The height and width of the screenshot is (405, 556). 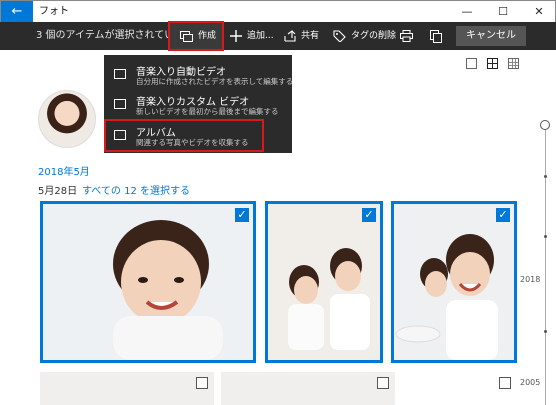 I want to click on remove-tag-button: タグの削除, so click(x=364, y=36).